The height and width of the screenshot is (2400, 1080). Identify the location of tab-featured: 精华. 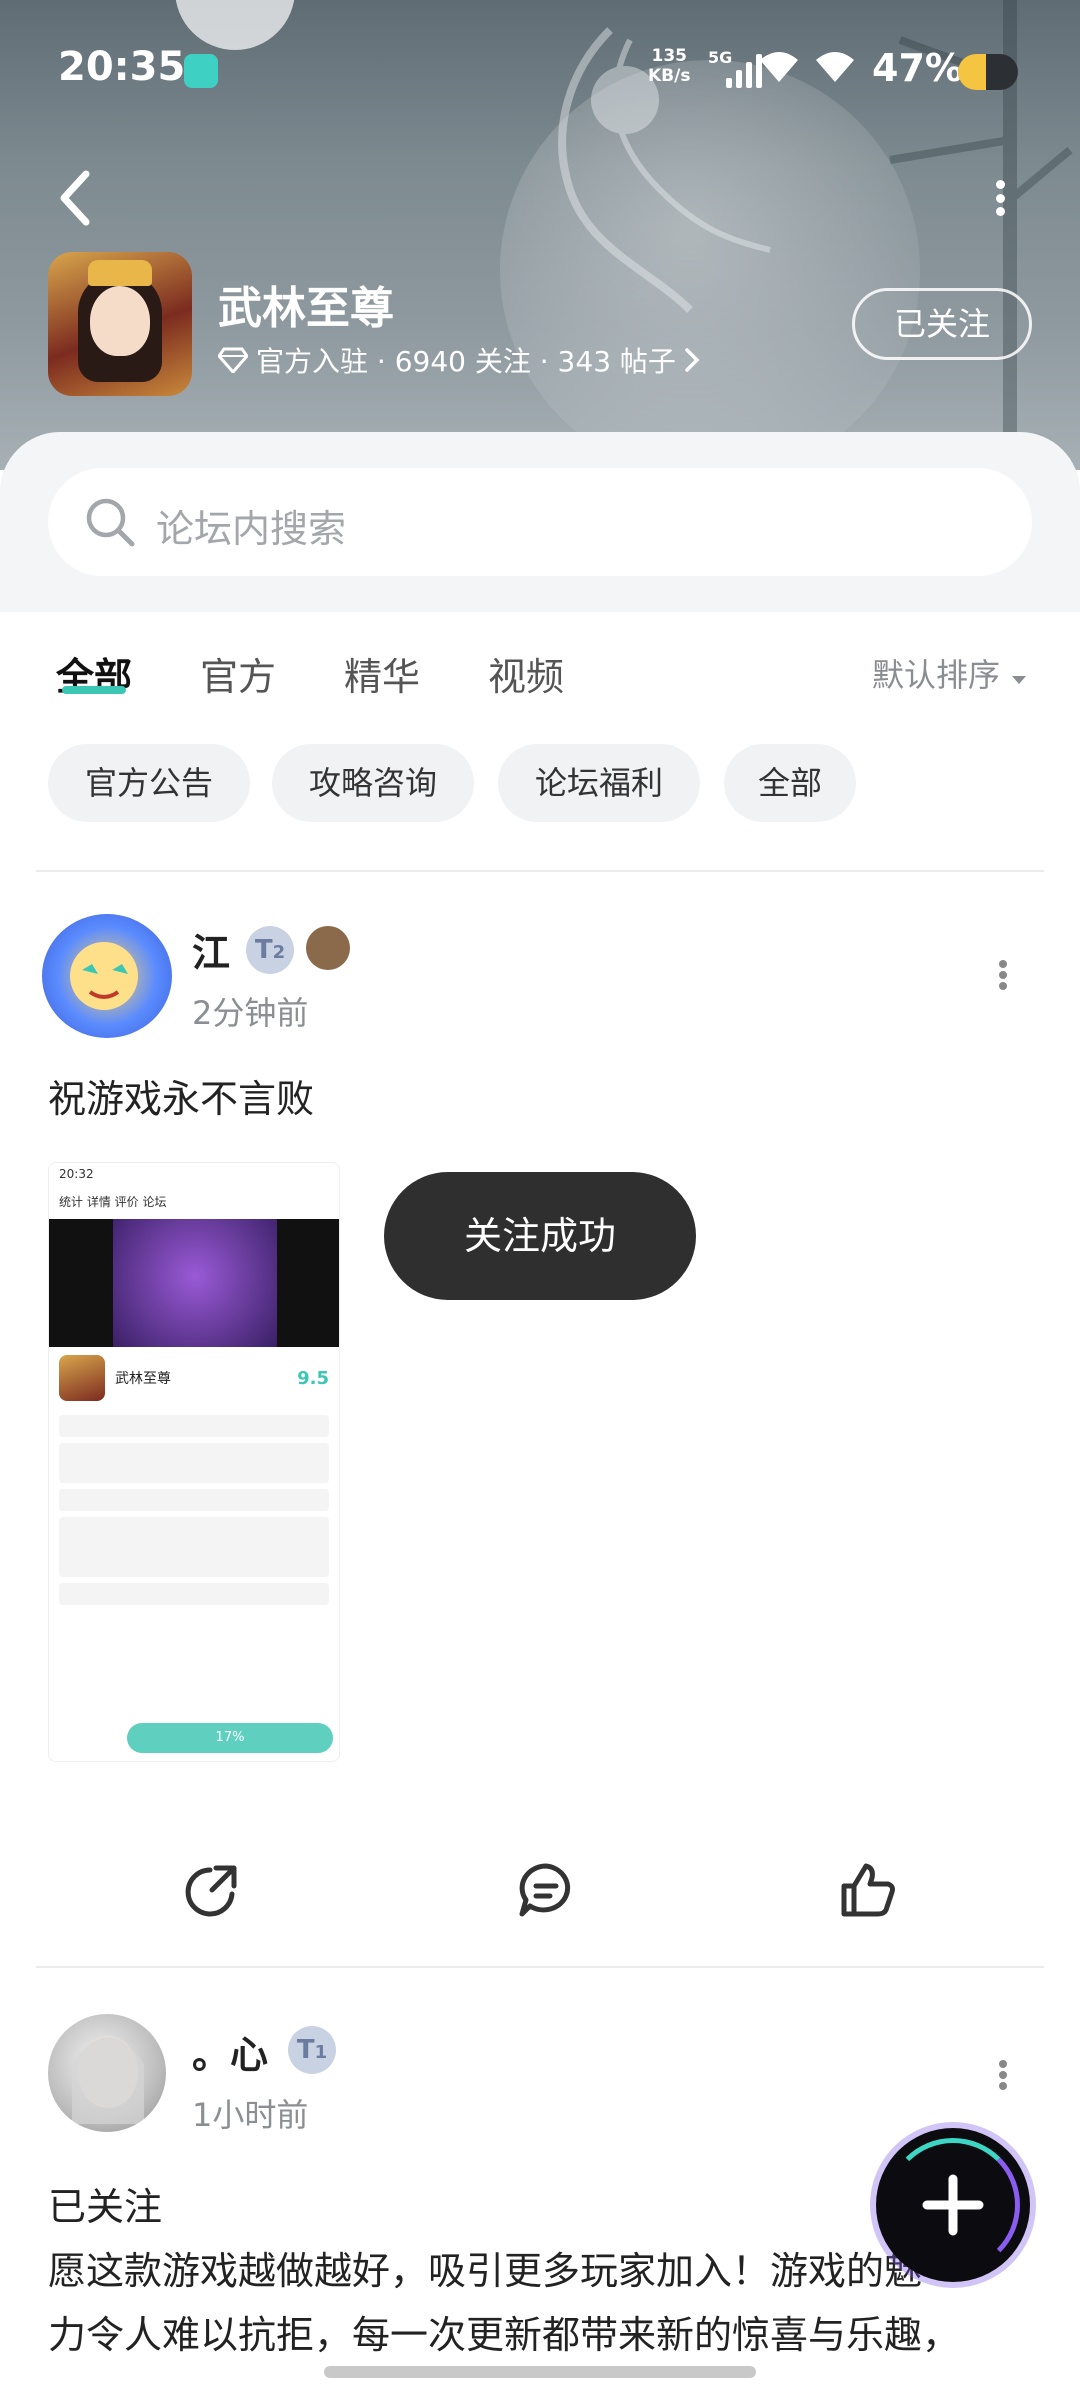
(382, 673).